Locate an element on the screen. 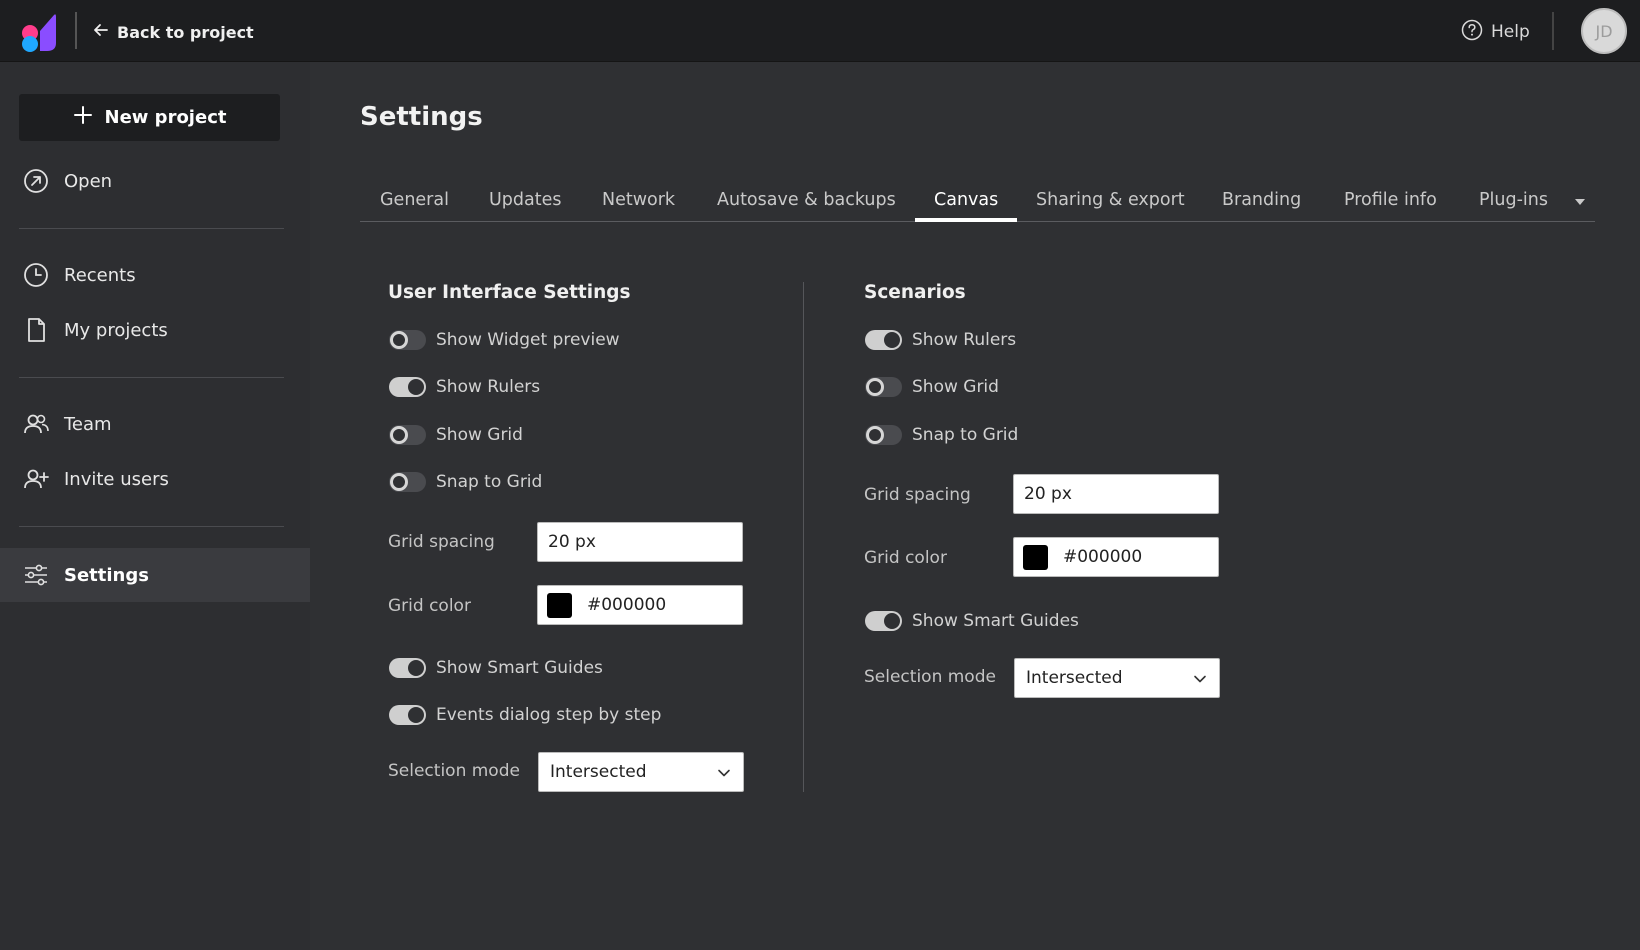  scenario-toggle-snap-to-grid: Snap to Grid is located at coordinates (941, 435).